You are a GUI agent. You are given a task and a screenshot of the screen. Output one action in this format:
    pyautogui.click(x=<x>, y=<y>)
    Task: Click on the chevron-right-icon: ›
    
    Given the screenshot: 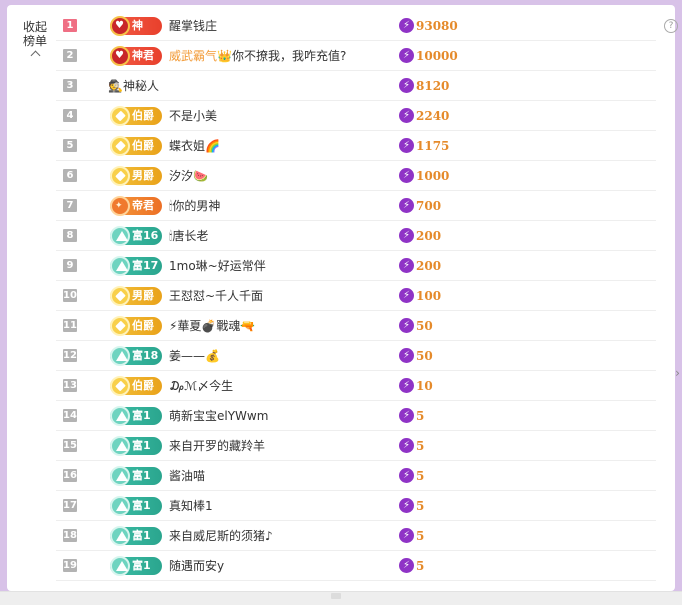 What is the action you would take?
    pyautogui.click(x=677, y=373)
    